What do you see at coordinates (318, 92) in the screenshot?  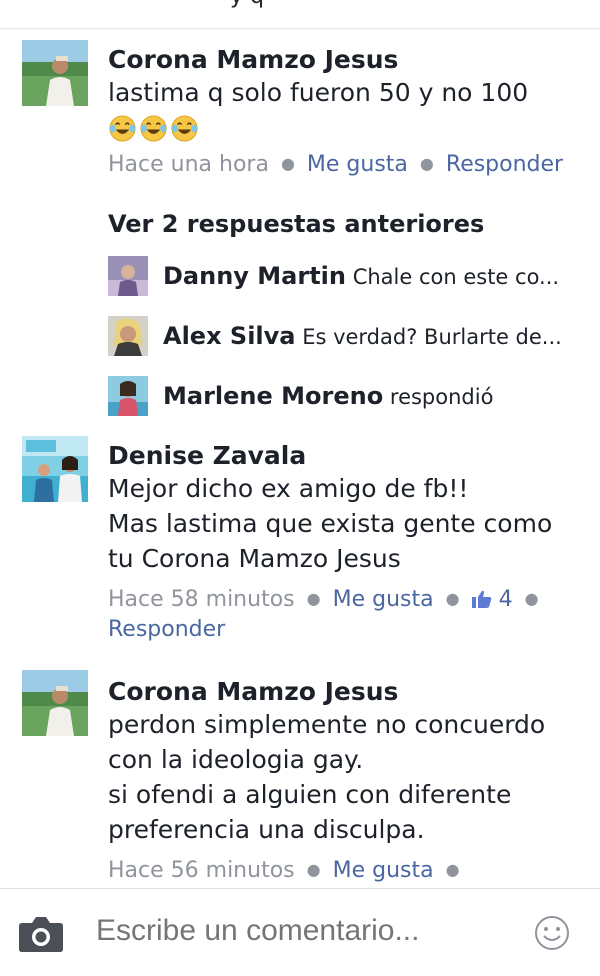 I see `comment-text: lastima q solo fueron 50 y no 100` at bounding box center [318, 92].